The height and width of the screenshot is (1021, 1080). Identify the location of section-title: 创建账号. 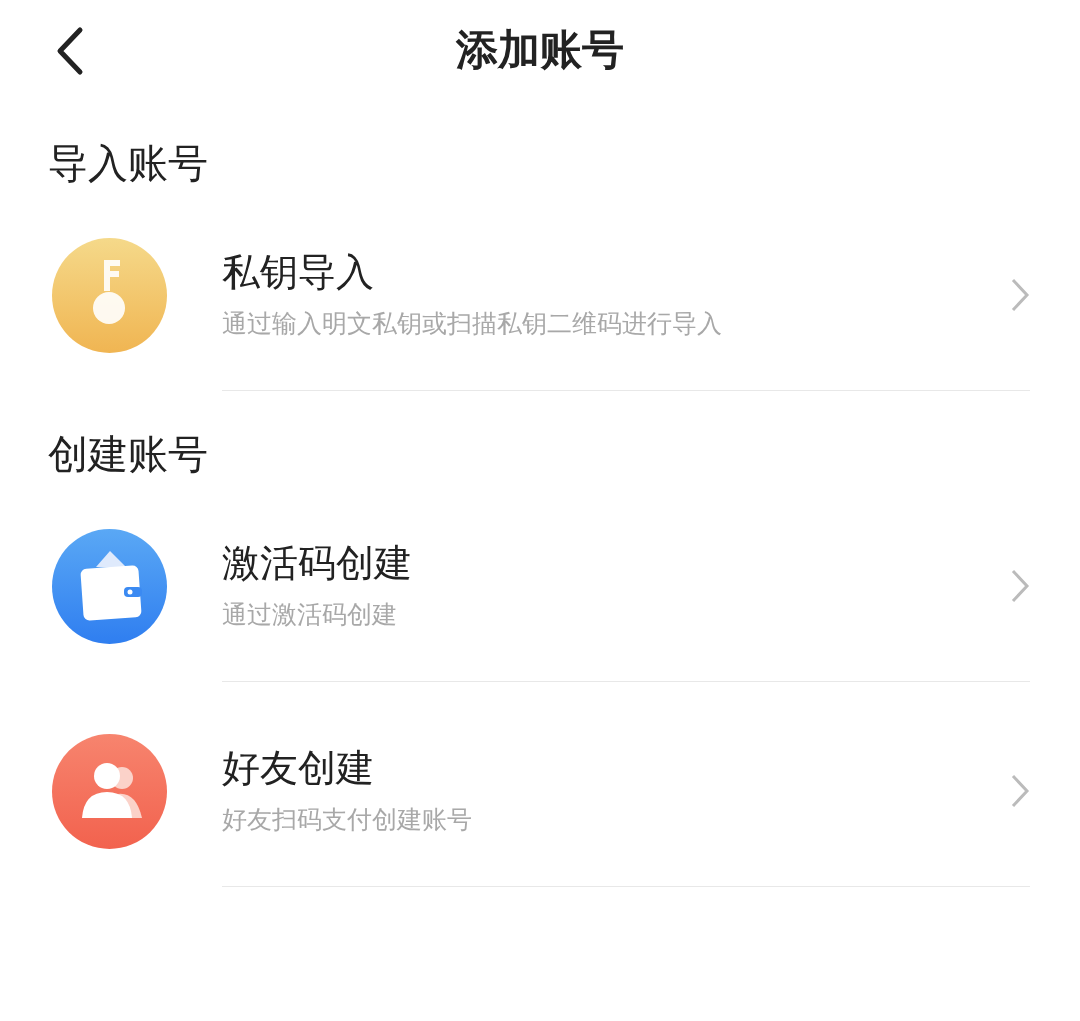
(128, 454).